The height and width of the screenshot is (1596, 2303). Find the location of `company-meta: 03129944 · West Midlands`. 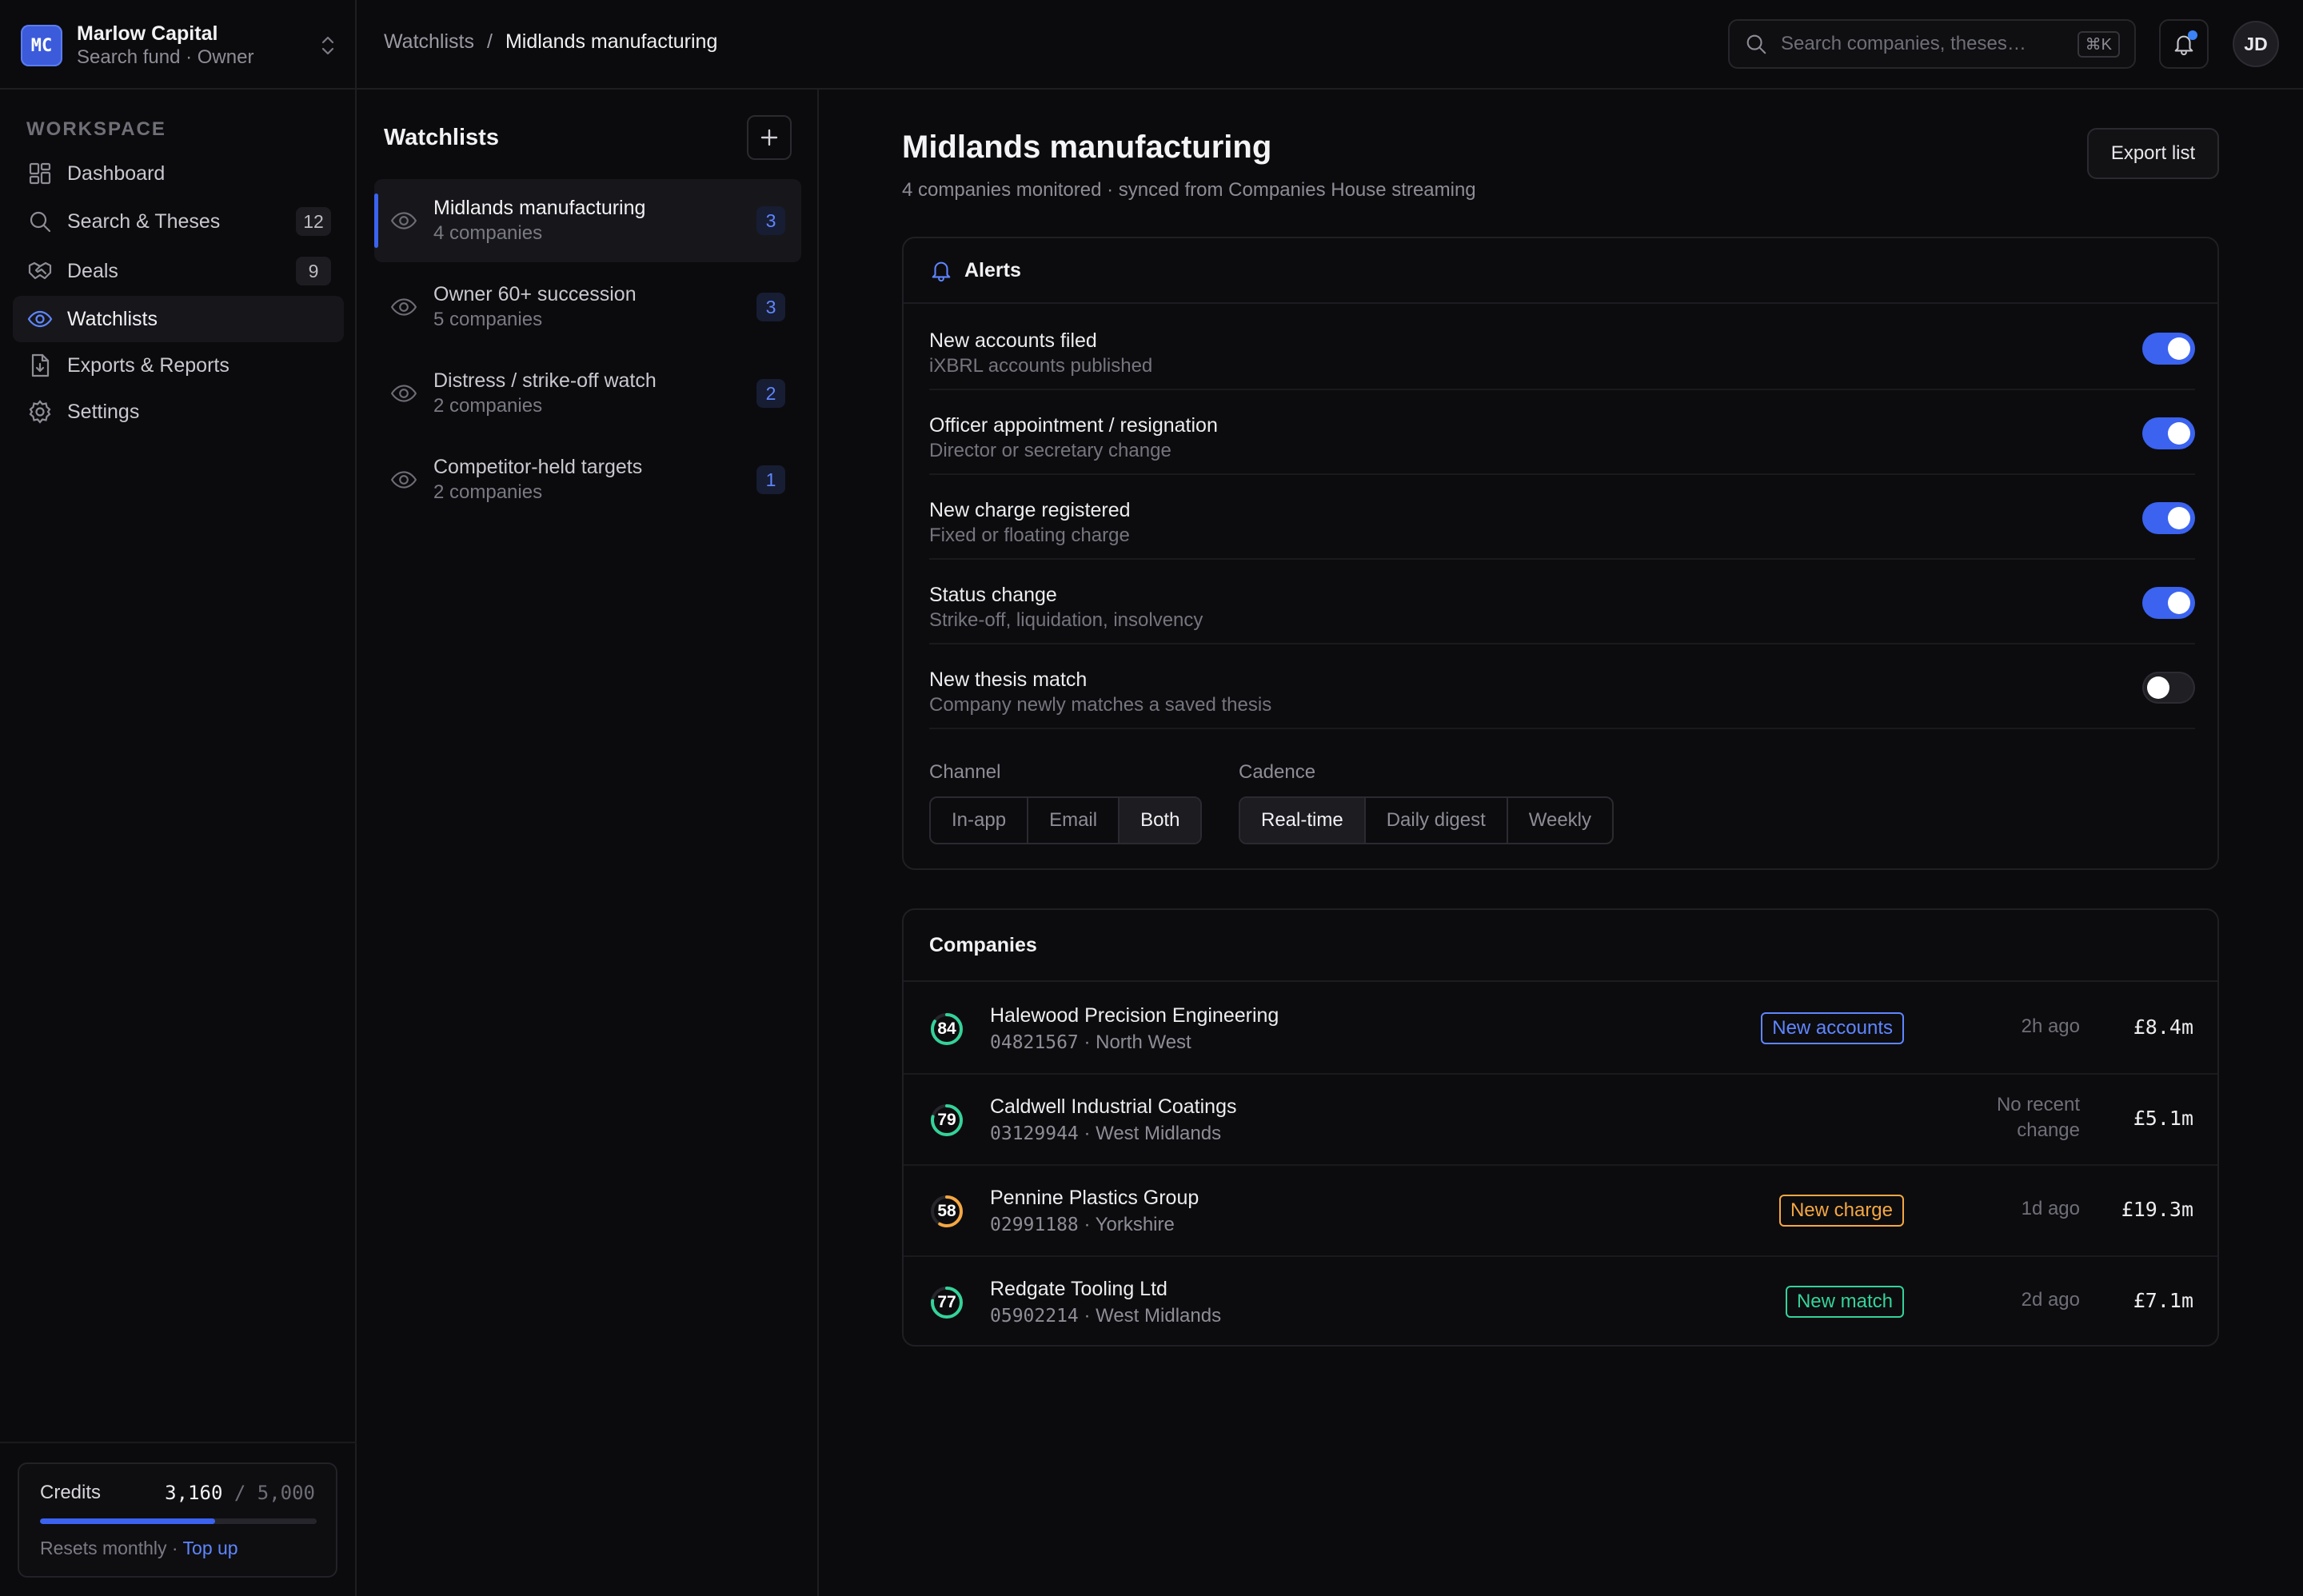

company-meta: 03129944 · West Midlands is located at coordinates (1105, 1134).